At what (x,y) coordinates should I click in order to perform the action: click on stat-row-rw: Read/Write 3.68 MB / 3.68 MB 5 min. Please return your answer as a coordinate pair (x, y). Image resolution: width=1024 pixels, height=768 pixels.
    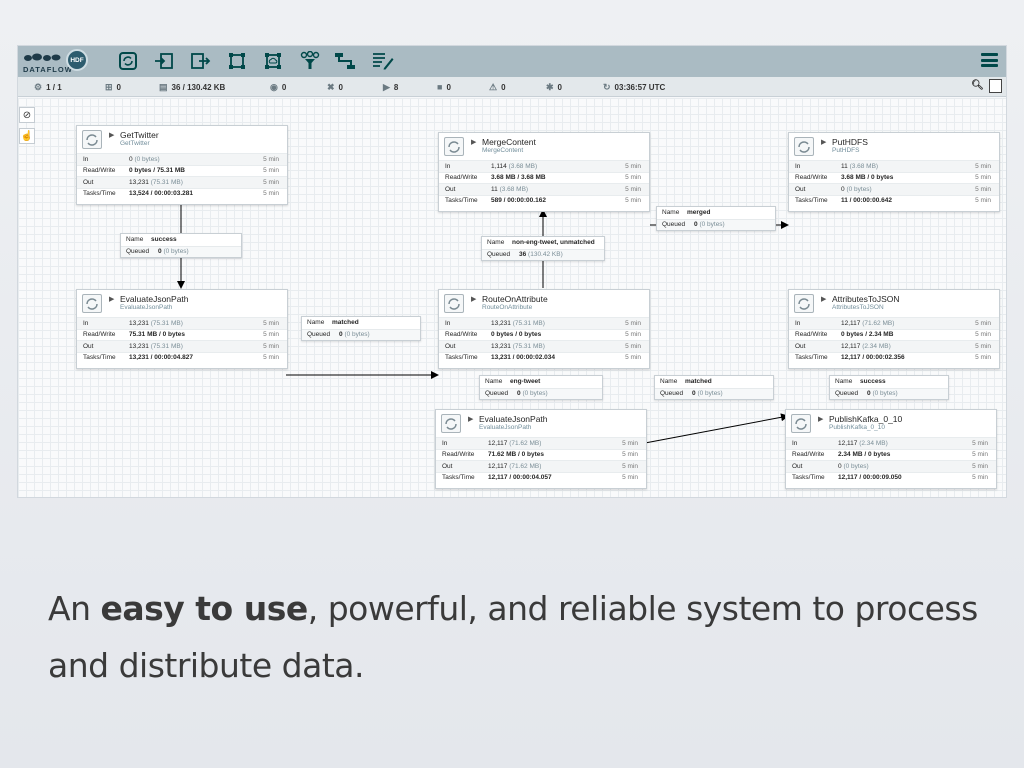
    Looking at the image, I should click on (544, 177).